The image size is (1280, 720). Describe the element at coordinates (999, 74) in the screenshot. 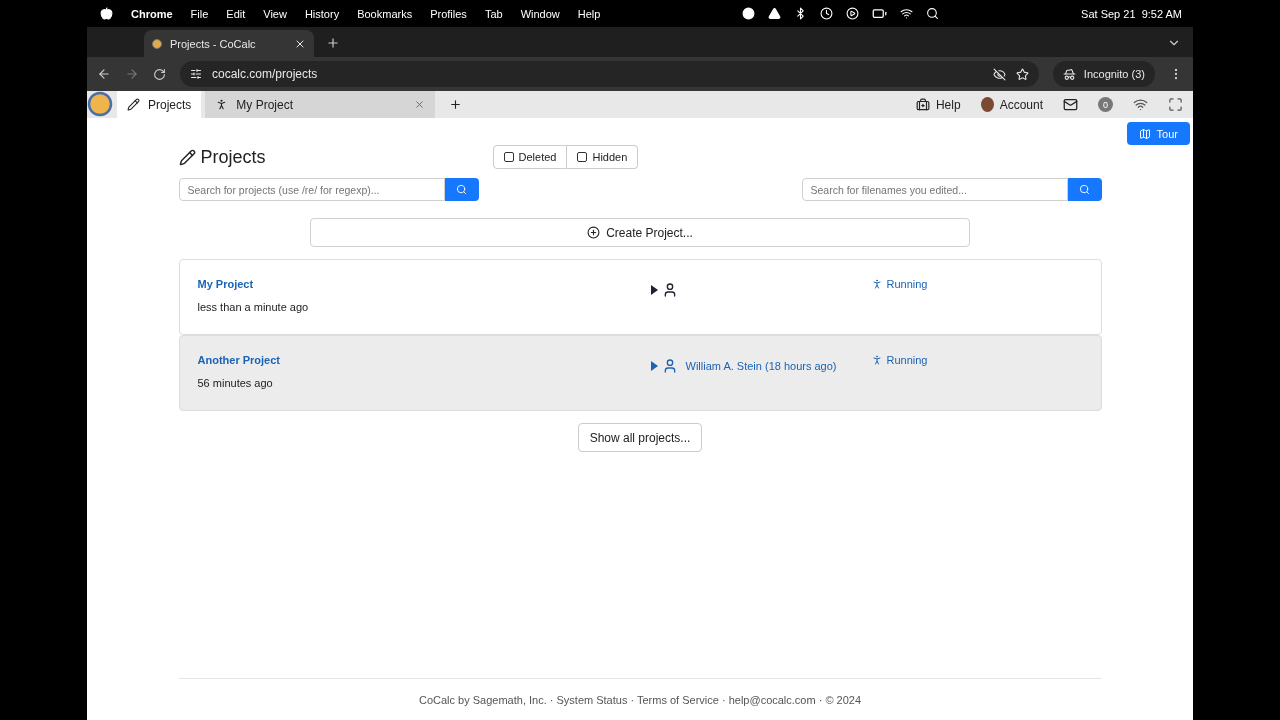

I see `eye-off-icon` at that location.